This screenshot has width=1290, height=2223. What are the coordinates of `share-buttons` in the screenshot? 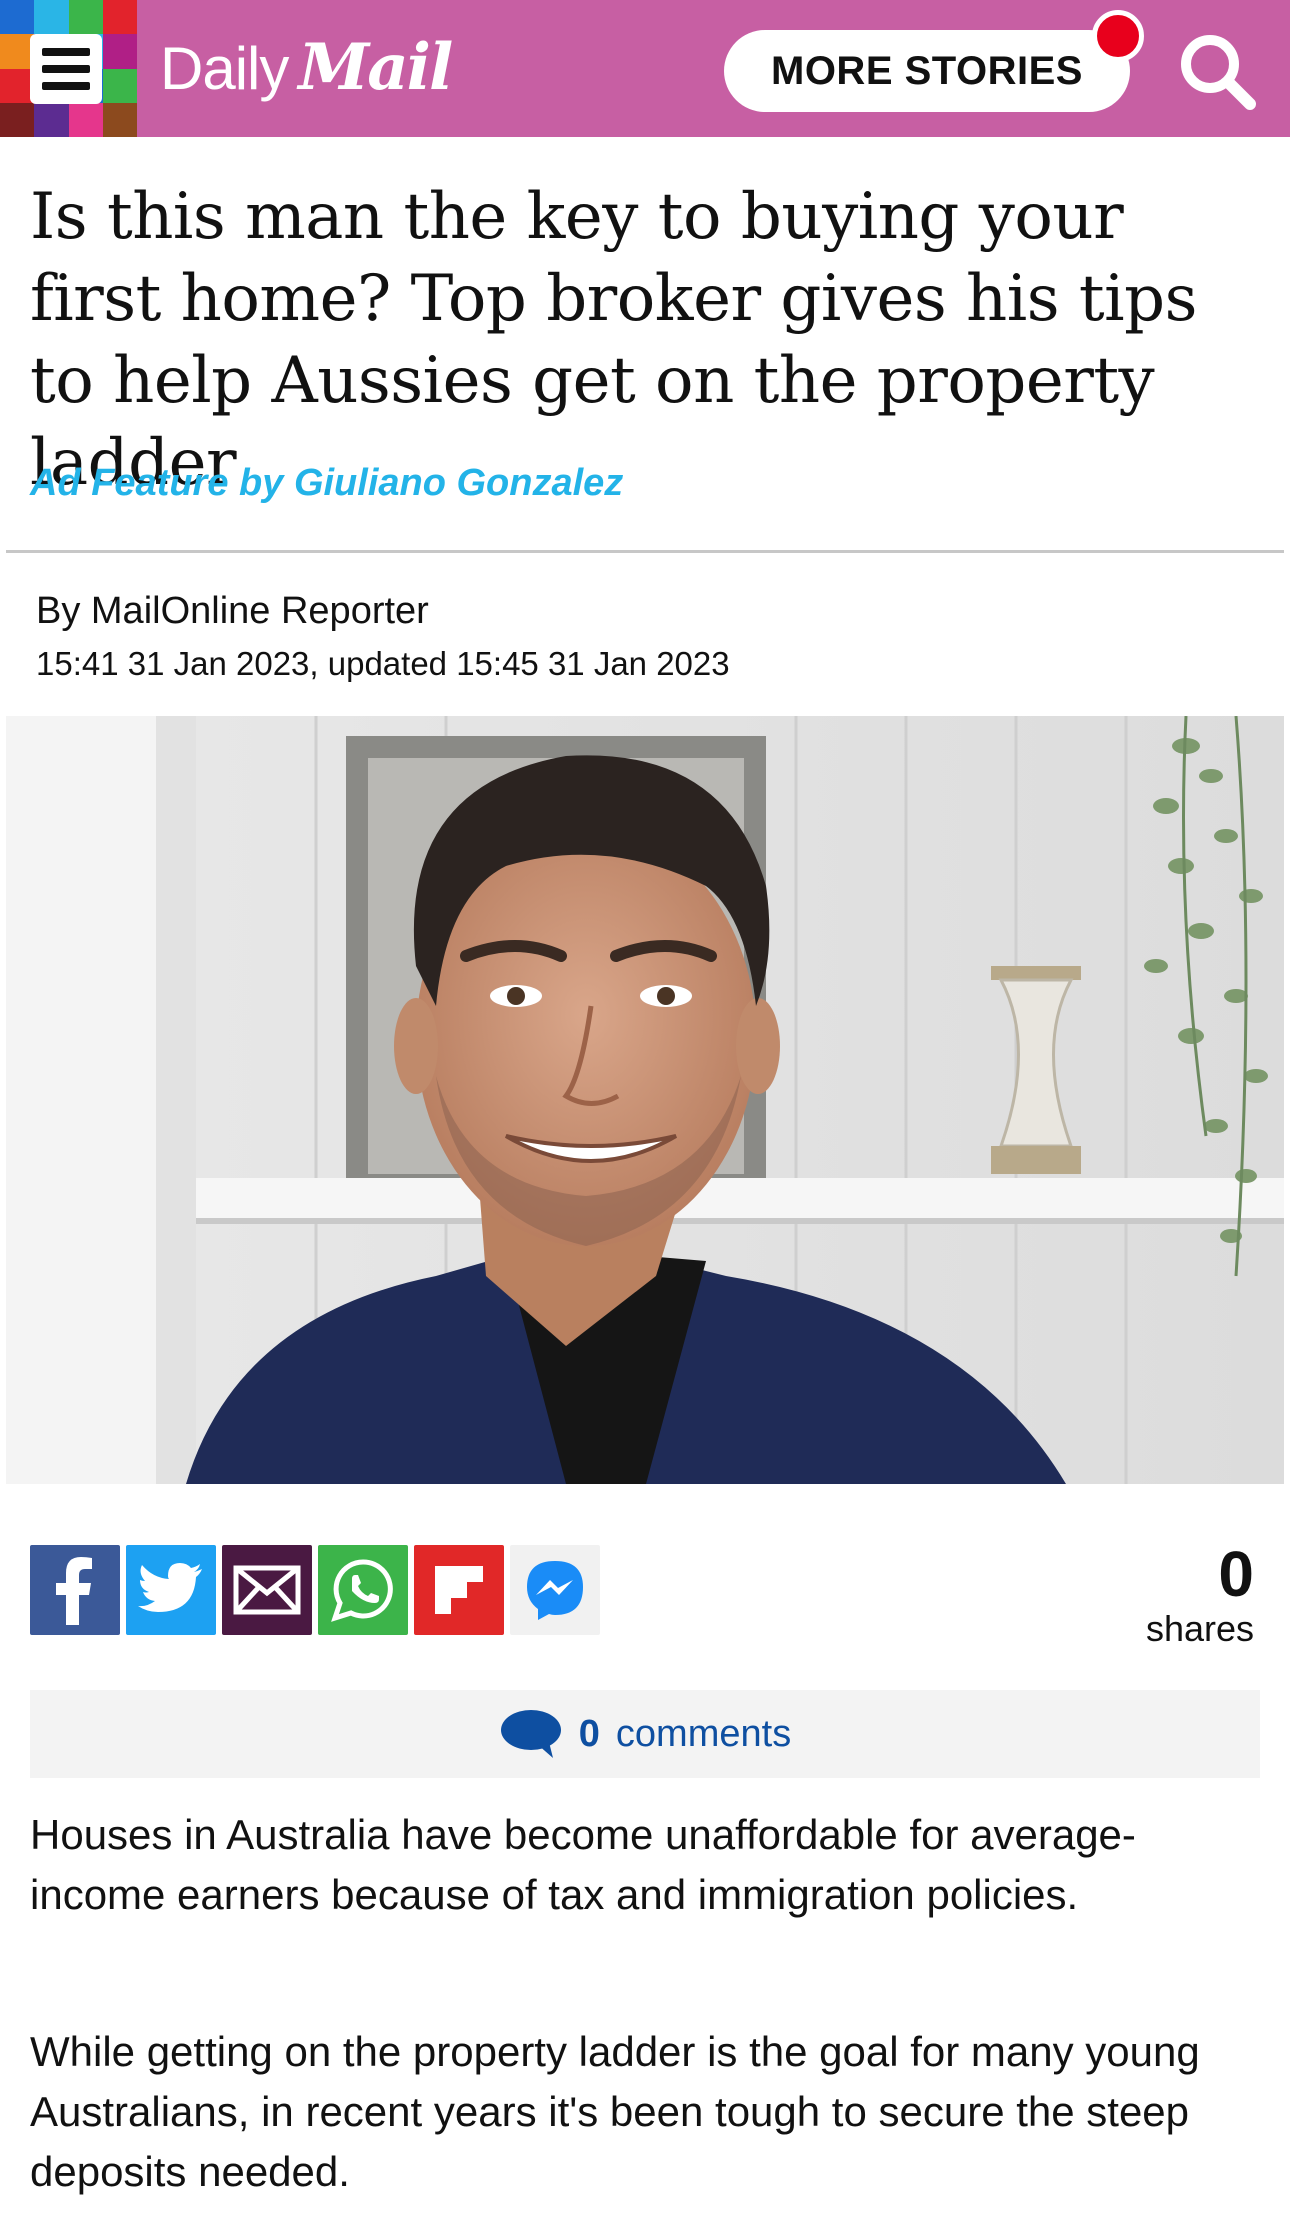 It's located at (315, 1590).